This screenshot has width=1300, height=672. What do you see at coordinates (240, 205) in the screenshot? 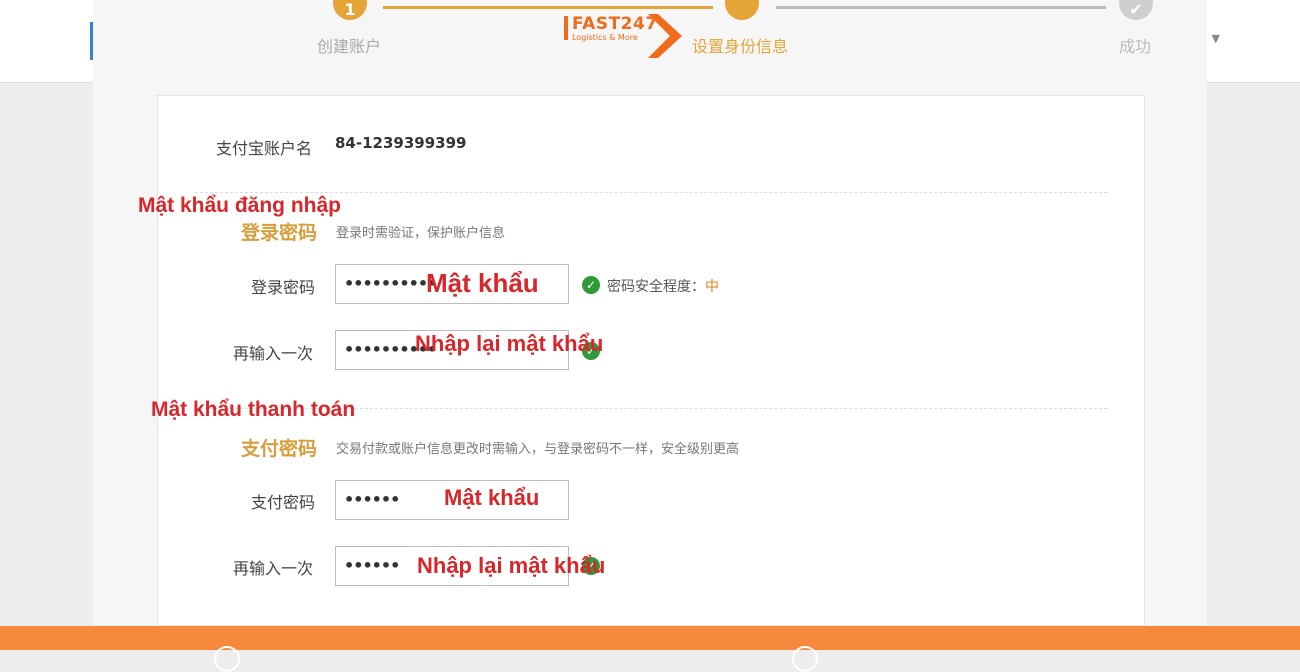
I see `annotation-login-heading: Mật khẩu đăng nhập` at bounding box center [240, 205].